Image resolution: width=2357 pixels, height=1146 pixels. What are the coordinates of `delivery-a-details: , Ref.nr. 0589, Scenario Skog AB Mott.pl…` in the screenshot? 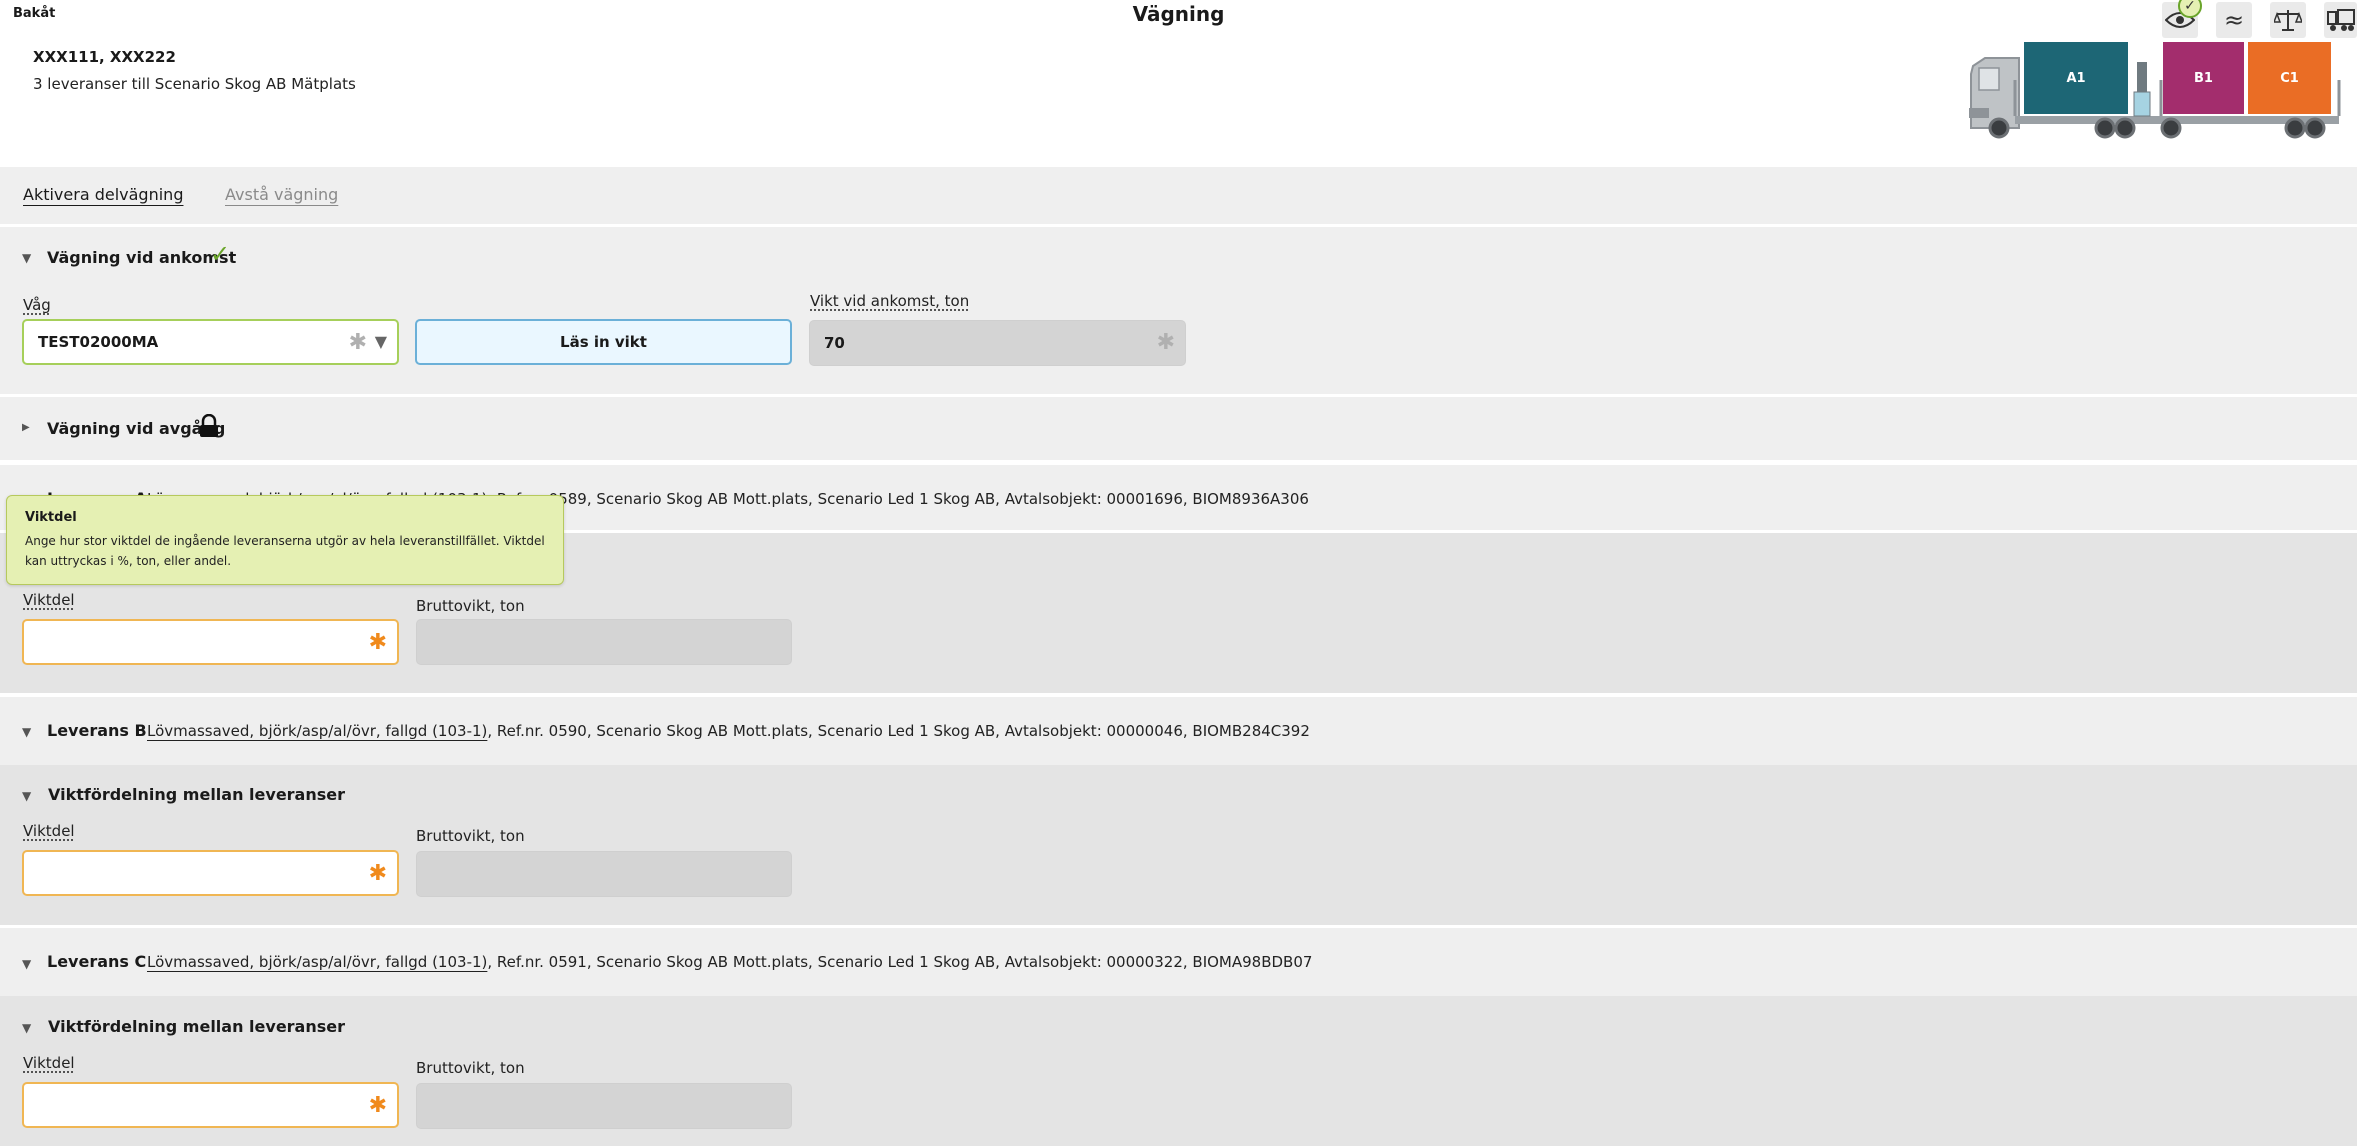 It's located at (898, 499).